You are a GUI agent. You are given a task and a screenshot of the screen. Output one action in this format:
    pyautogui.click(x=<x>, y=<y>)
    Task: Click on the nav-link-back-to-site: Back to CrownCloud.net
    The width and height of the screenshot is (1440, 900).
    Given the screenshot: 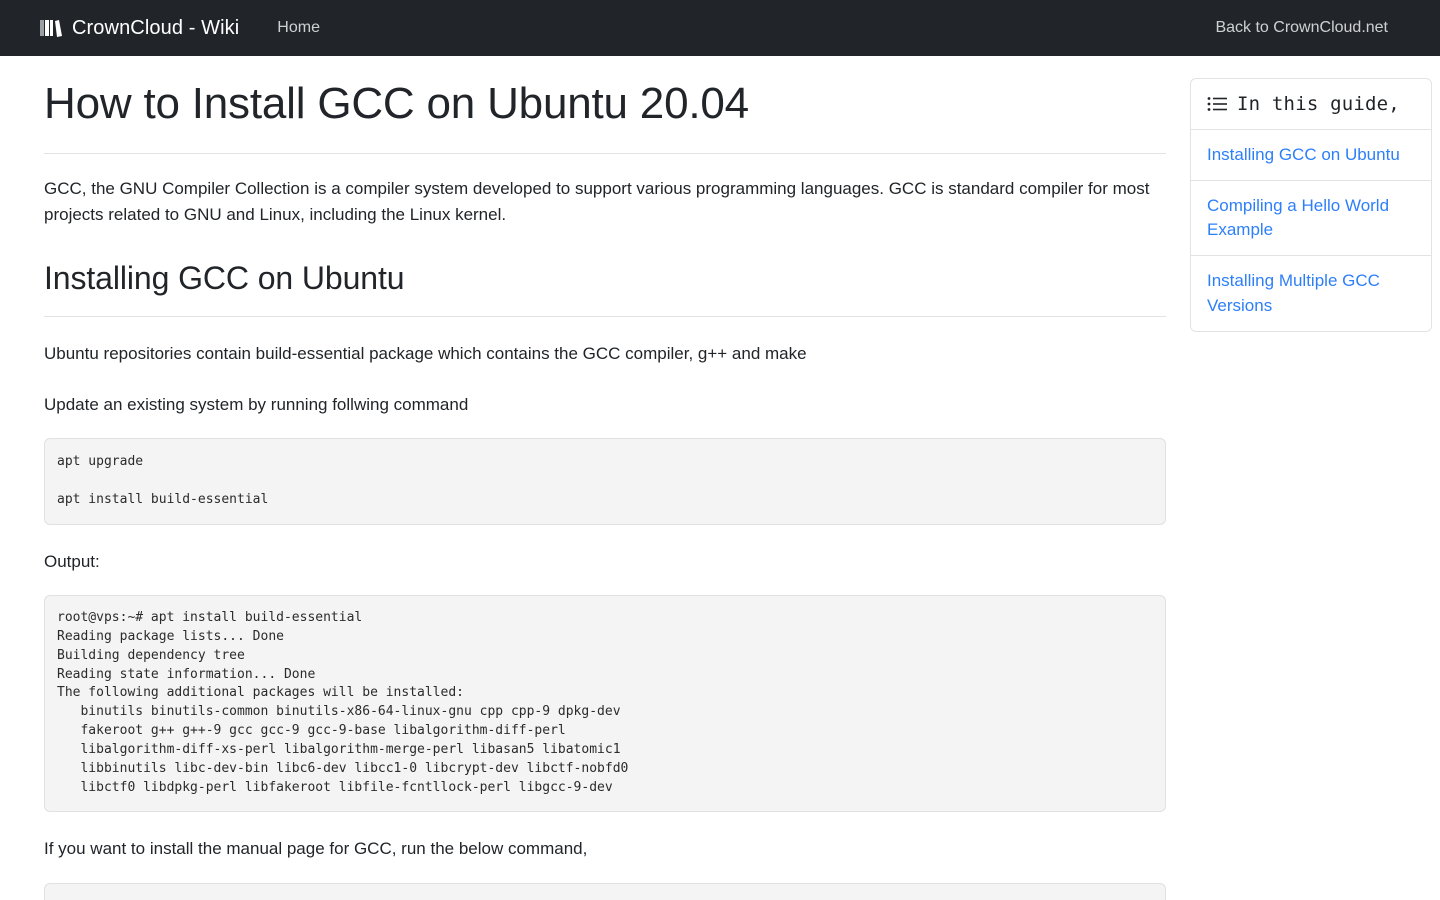 What is the action you would take?
    pyautogui.click(x=1301, y=27)
    